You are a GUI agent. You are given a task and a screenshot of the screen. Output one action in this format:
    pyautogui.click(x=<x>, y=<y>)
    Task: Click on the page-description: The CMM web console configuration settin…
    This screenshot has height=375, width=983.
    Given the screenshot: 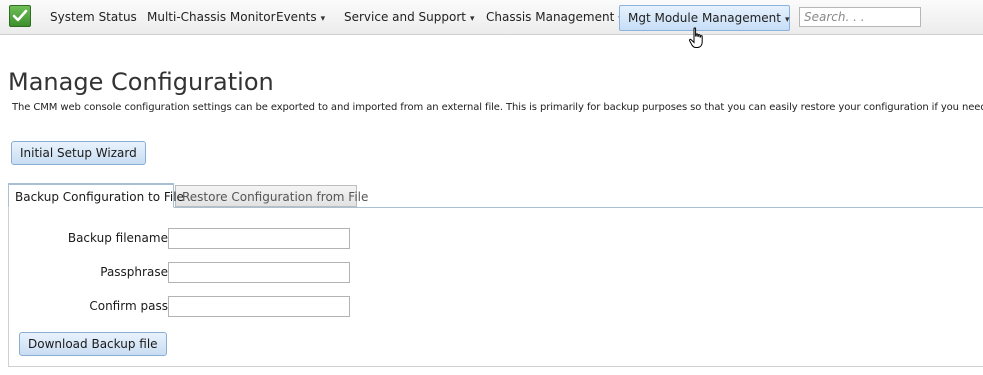 What is the action you would take?
    pyautogui.click(x=497, y=107)
    